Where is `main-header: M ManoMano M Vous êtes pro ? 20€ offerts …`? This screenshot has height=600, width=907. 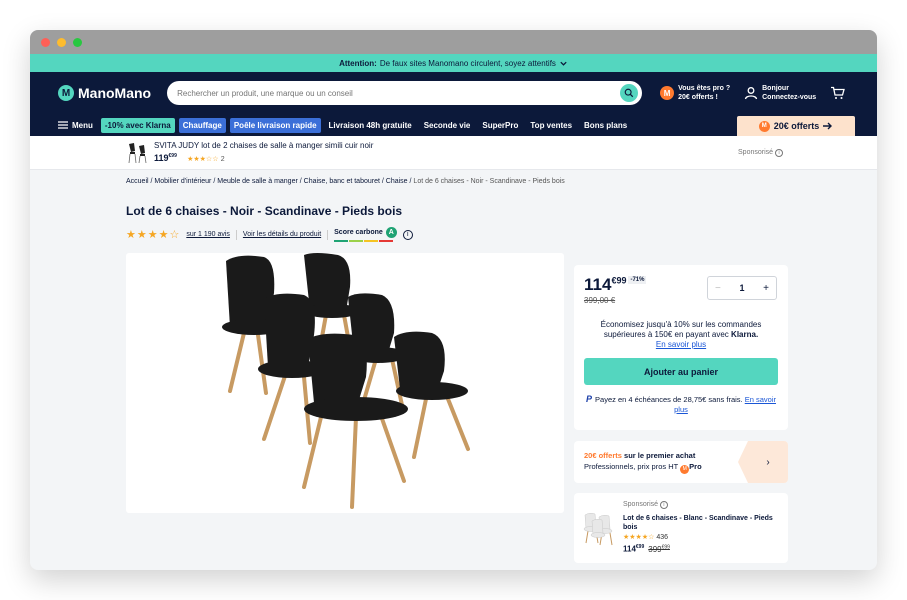 main-header: M ManoMano M Vous êtes pro ? 20€ offerts … is located at coordinates (453, 93).